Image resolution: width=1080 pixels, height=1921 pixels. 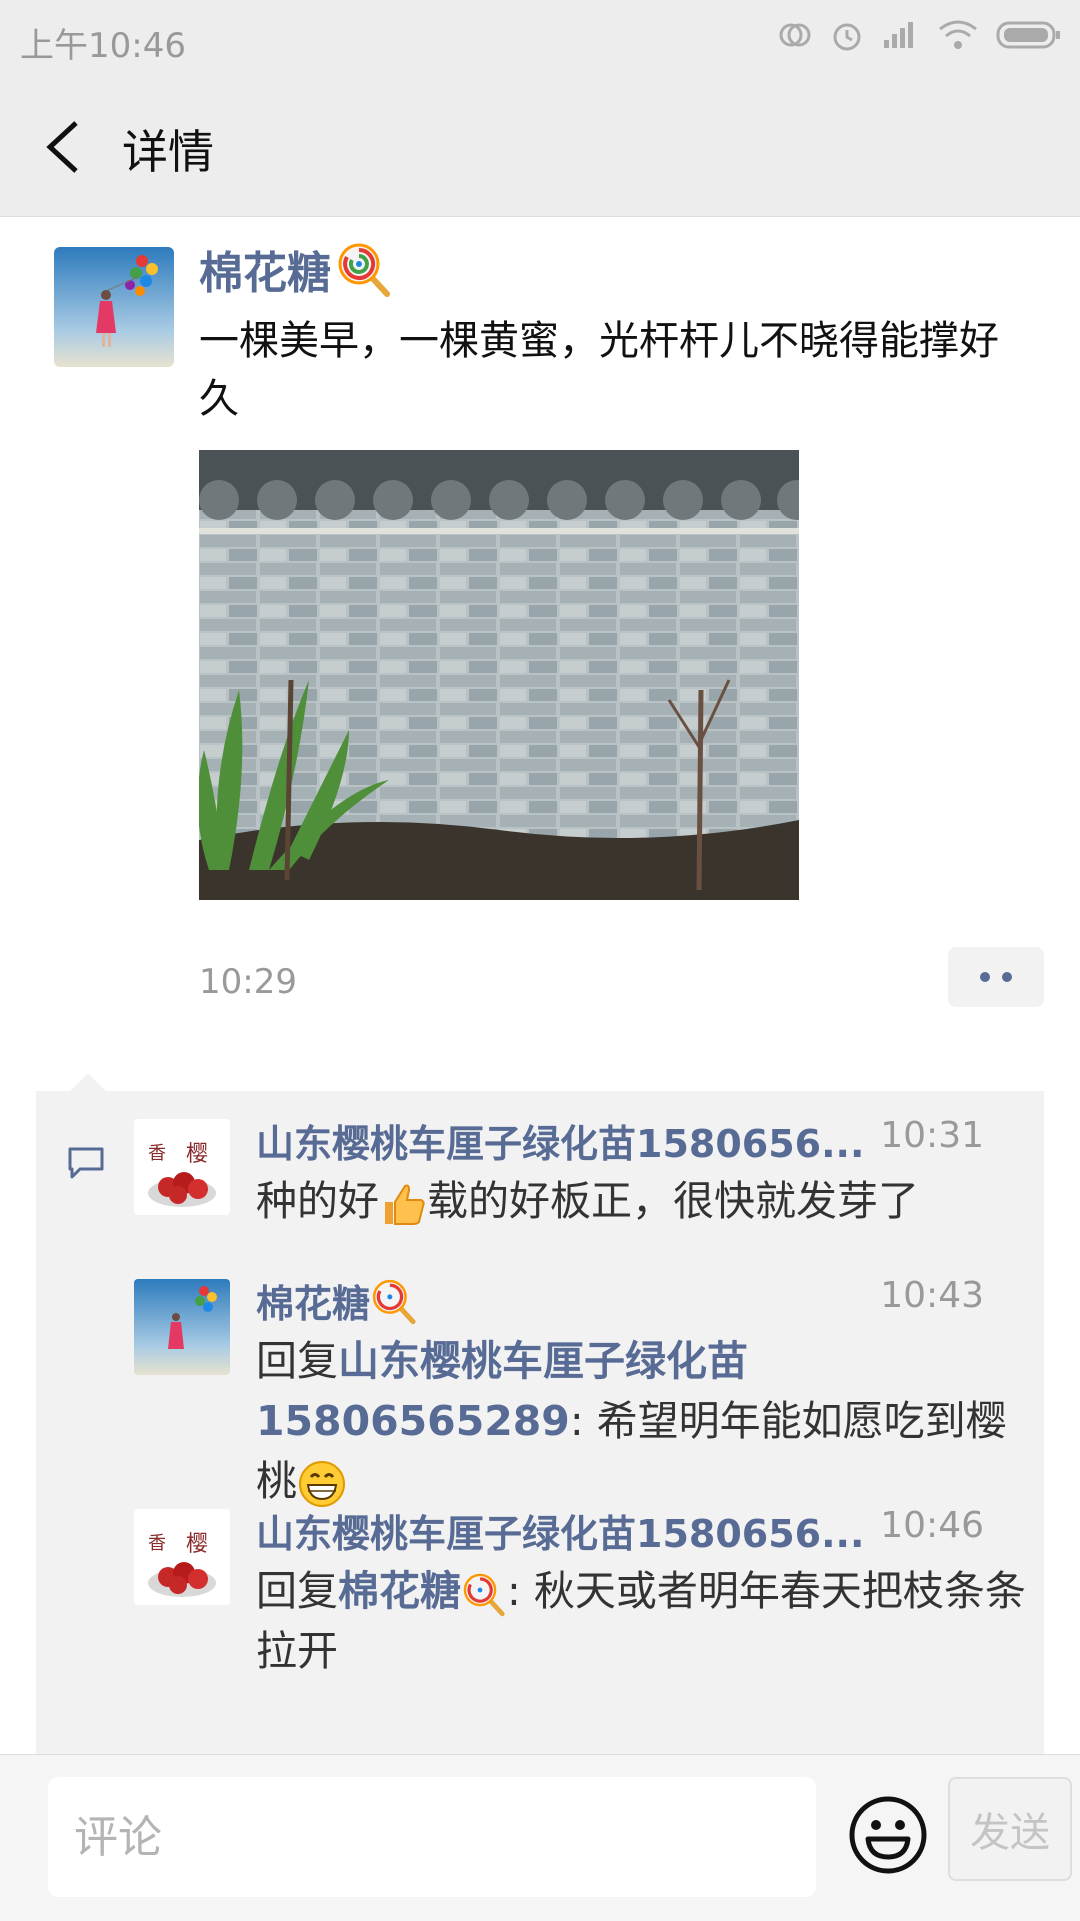 I want to click on battery-icon, so click(x=1028, y=35).